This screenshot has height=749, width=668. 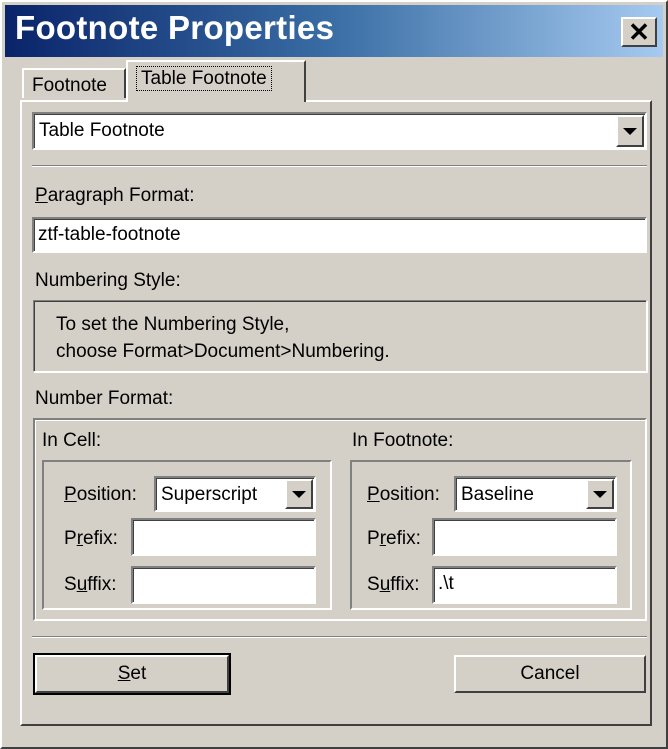 I want to click on in-cell-position-dropdown-button, so click(x=299, y=494).